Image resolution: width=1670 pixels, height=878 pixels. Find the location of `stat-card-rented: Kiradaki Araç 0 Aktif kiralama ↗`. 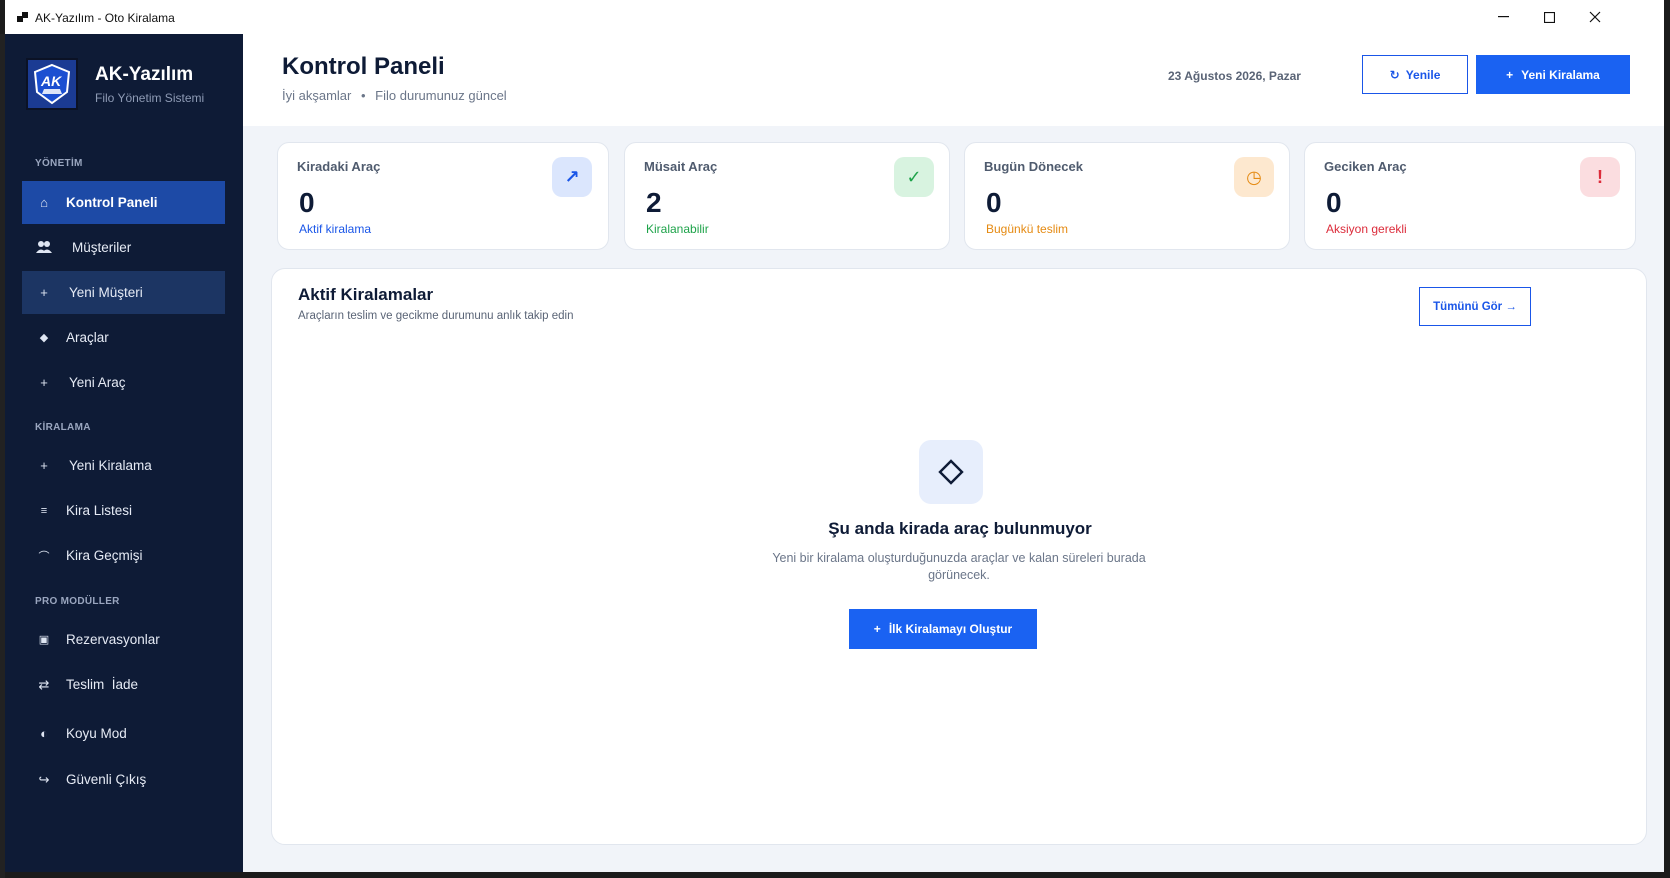

stat-card-rented: Kiradaki Araç 0 Aktif kiralama ↗ is located at coordinates (443, 196).